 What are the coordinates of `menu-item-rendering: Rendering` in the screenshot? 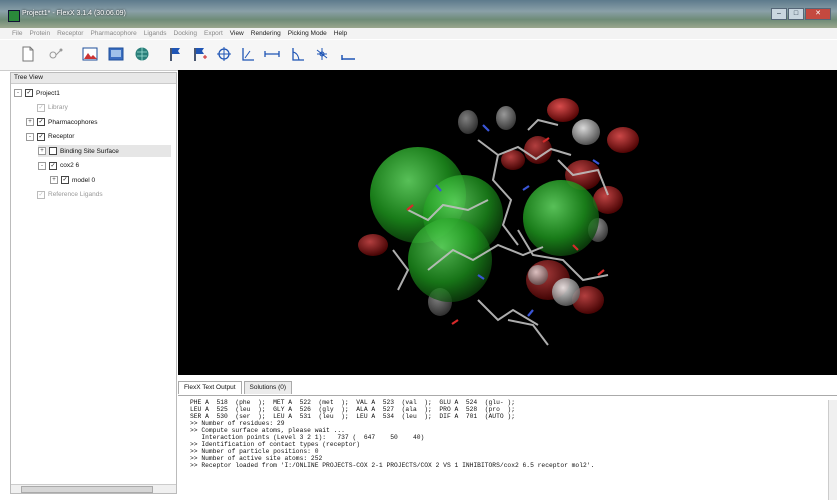 It's located at (266, 33).